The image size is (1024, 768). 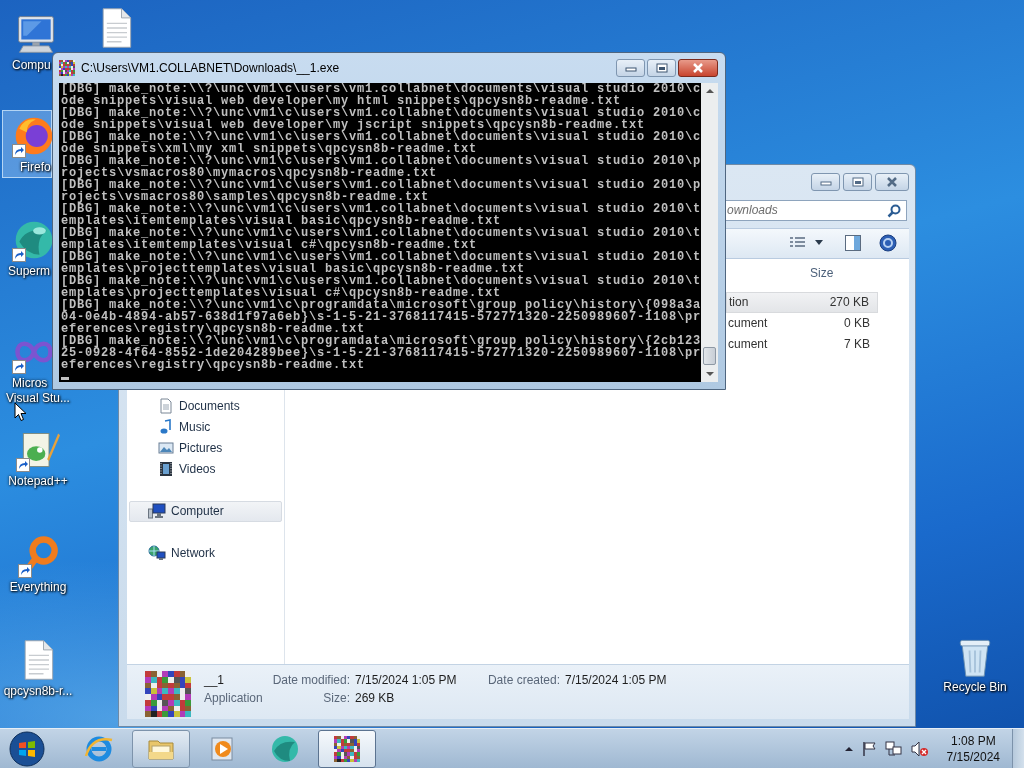 I want to click on nav-item: Pictures, so click(x=205, y=448).